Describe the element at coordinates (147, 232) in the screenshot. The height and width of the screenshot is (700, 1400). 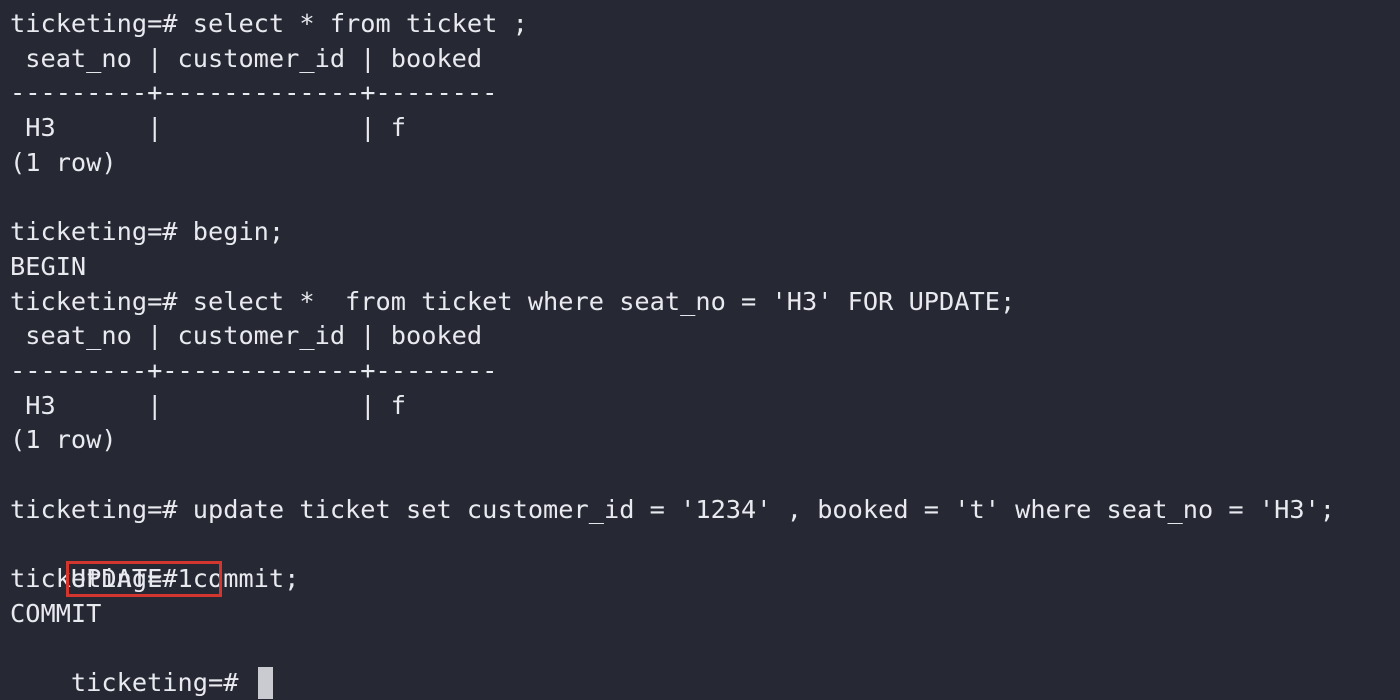
I see `terminal-line: ticketing=# begin;` at that location.